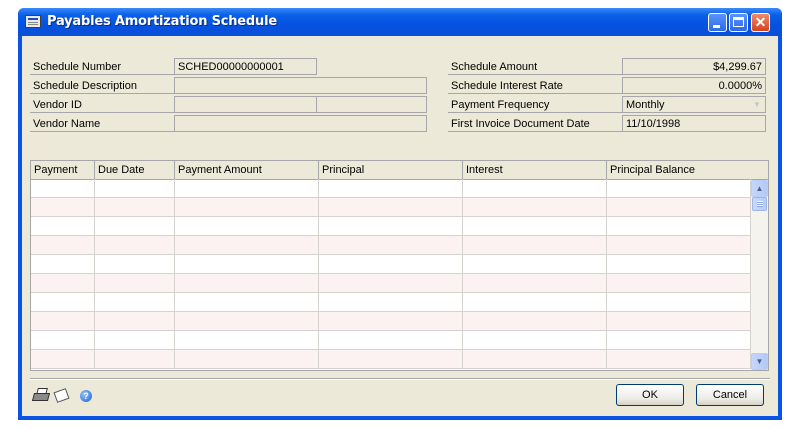  Describe the element at coordinates (759, 188) in the screenshot. I see `scroll-up-button: ▲` at that location.